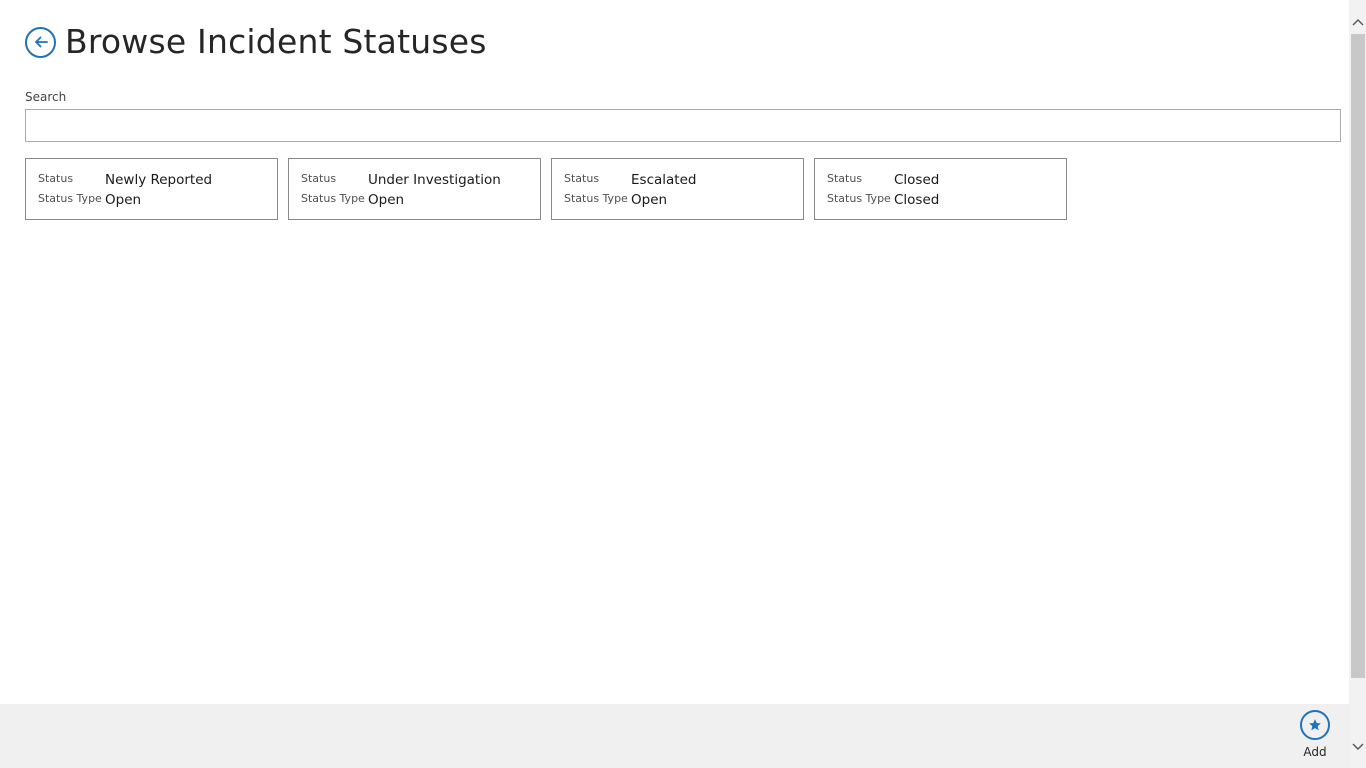 The image size is (1366, 768). Describe the element at coordinates (1315, 752) in the screenshot. I see `add-label: Add` at that location.